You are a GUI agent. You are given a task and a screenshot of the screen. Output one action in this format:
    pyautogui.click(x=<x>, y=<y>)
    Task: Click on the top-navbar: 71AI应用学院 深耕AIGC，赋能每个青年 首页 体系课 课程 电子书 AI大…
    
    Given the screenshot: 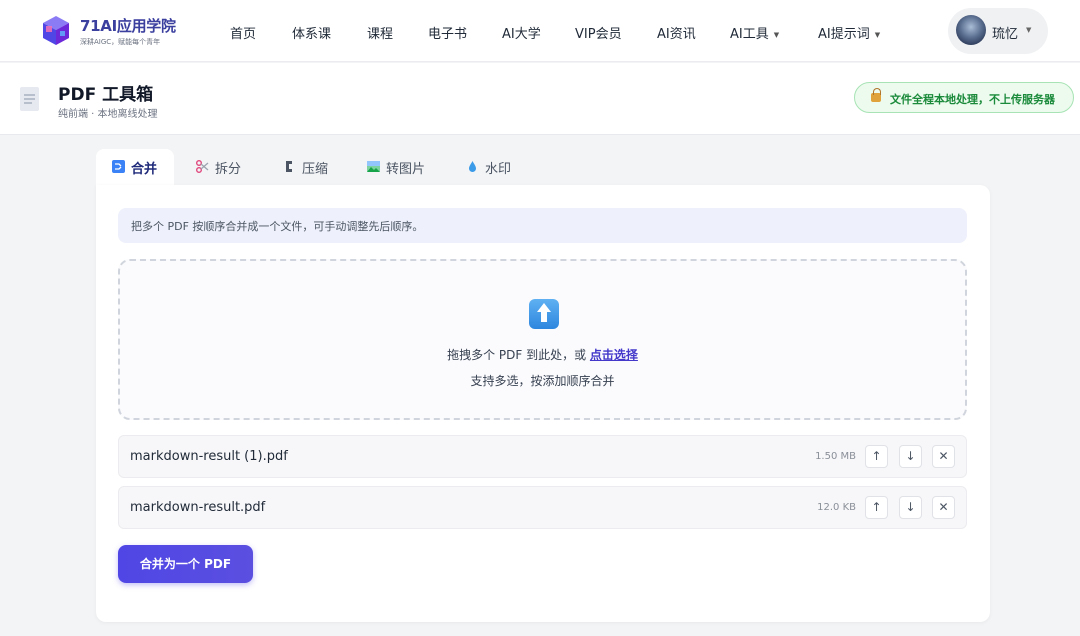 What is the action you would take?
    pyautogui.click(x=540, y=31)
    